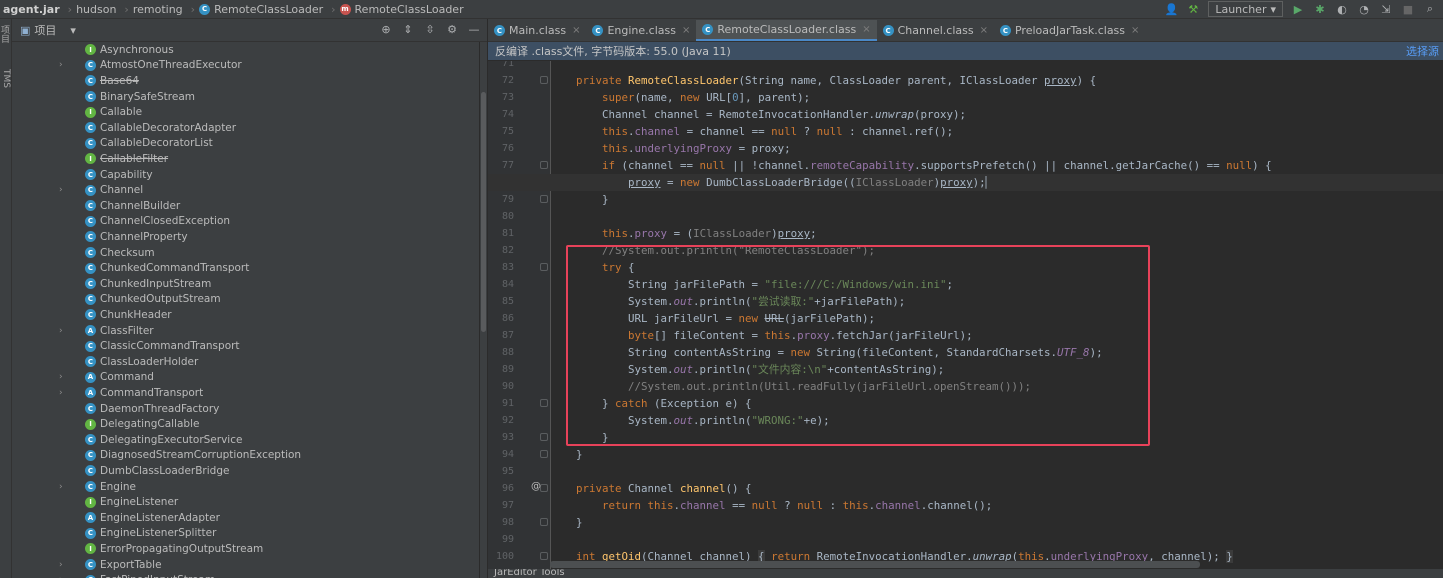 This screenshot has width=1443, height=578. Describe the element at coordinates (245, 565) in the screenshot. I see `tree-item: › C ExportTable` at that location.